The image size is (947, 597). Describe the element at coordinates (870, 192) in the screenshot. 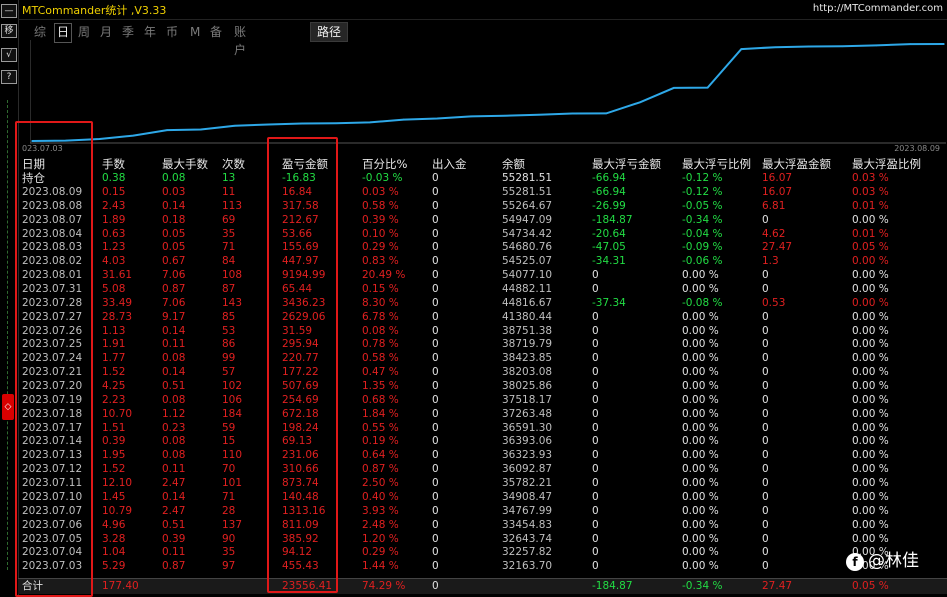

I see `cell-max-profit-pct: 0.03 %` at that location.